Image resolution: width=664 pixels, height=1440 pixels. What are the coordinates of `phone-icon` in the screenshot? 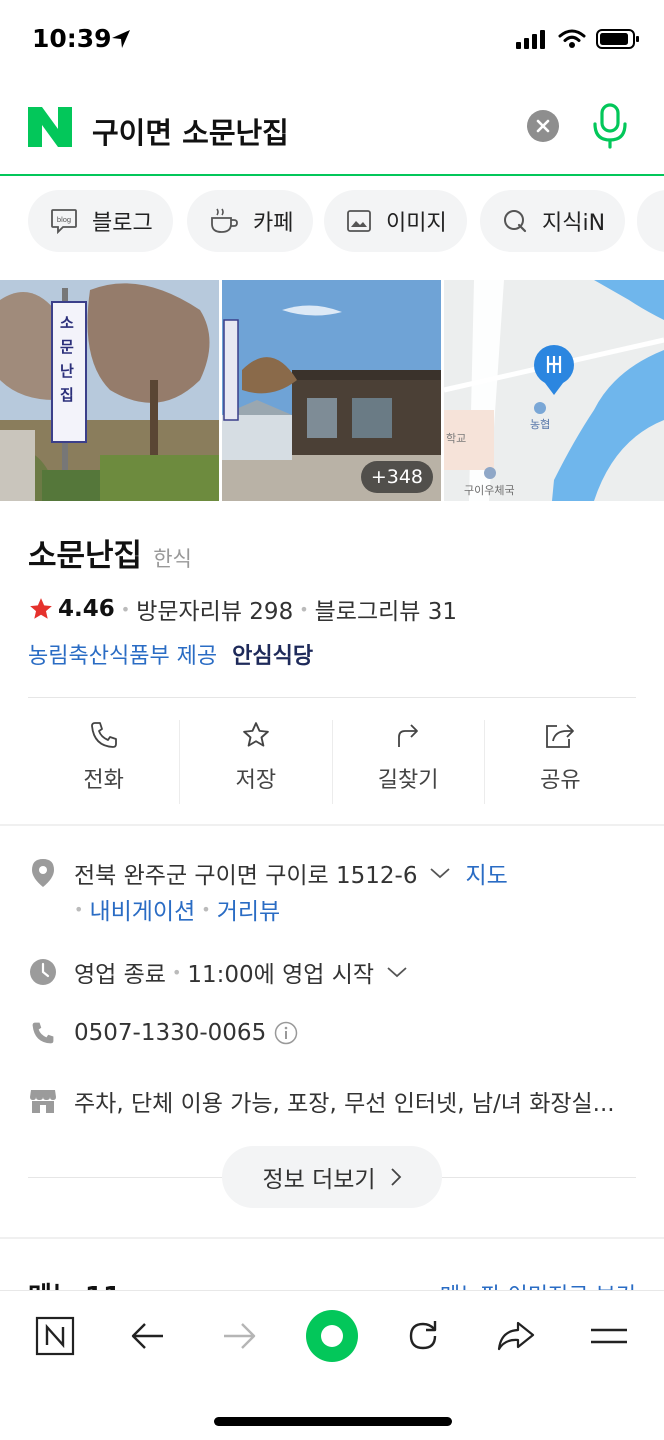 It's located at (103, 735).